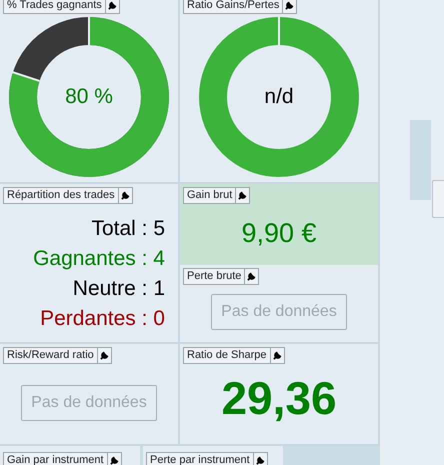 The width and height of the screenshot is (444, 465). I want to click on widget-title: Gain brut, so click(210, 195).